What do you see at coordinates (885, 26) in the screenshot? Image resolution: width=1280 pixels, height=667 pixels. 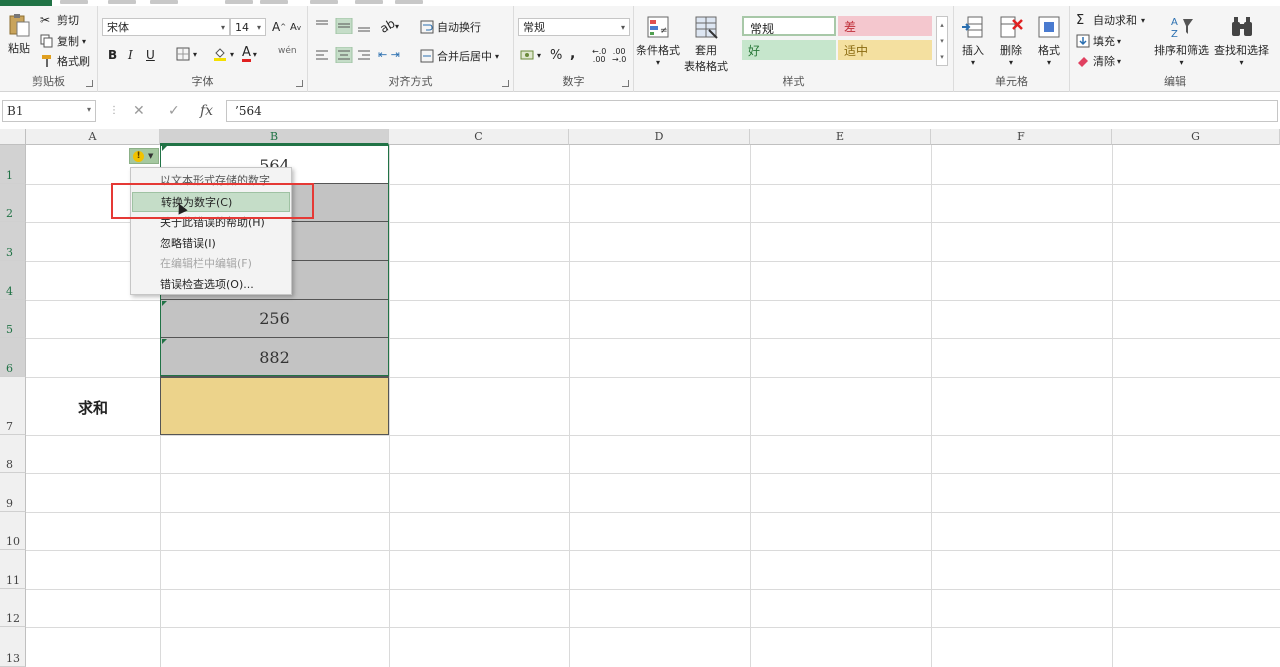 I see `style-bad: 差` at bounding box center [885, 26].